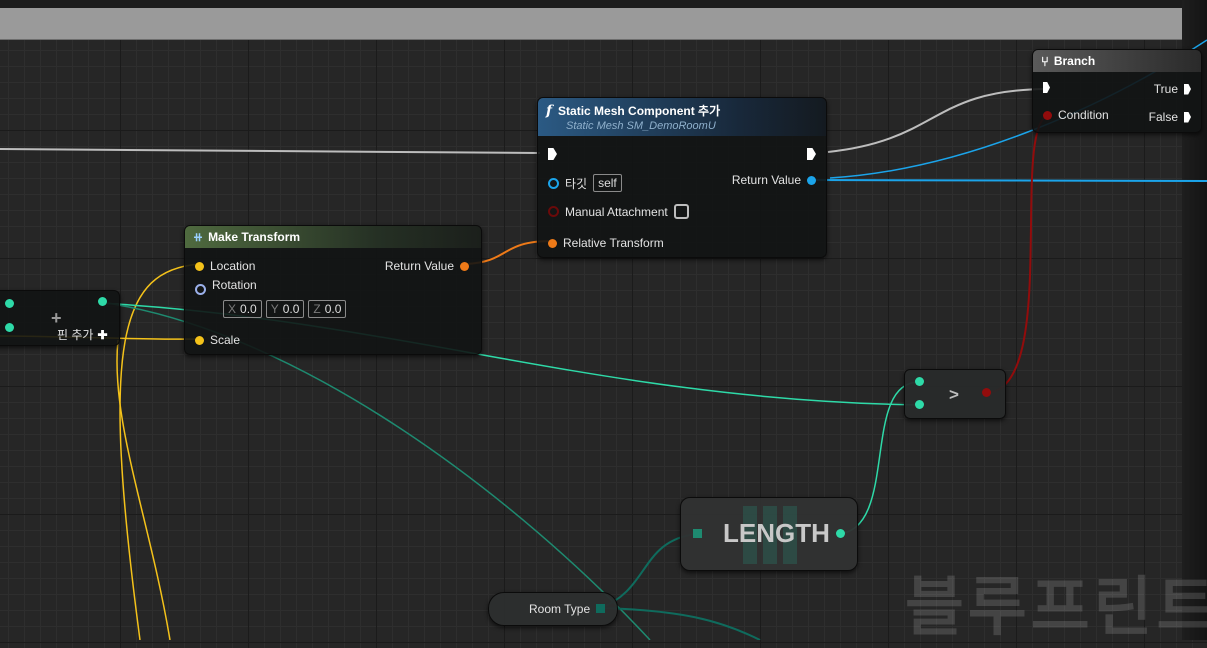  I want to click on array-out-pin, so click(102, 301).